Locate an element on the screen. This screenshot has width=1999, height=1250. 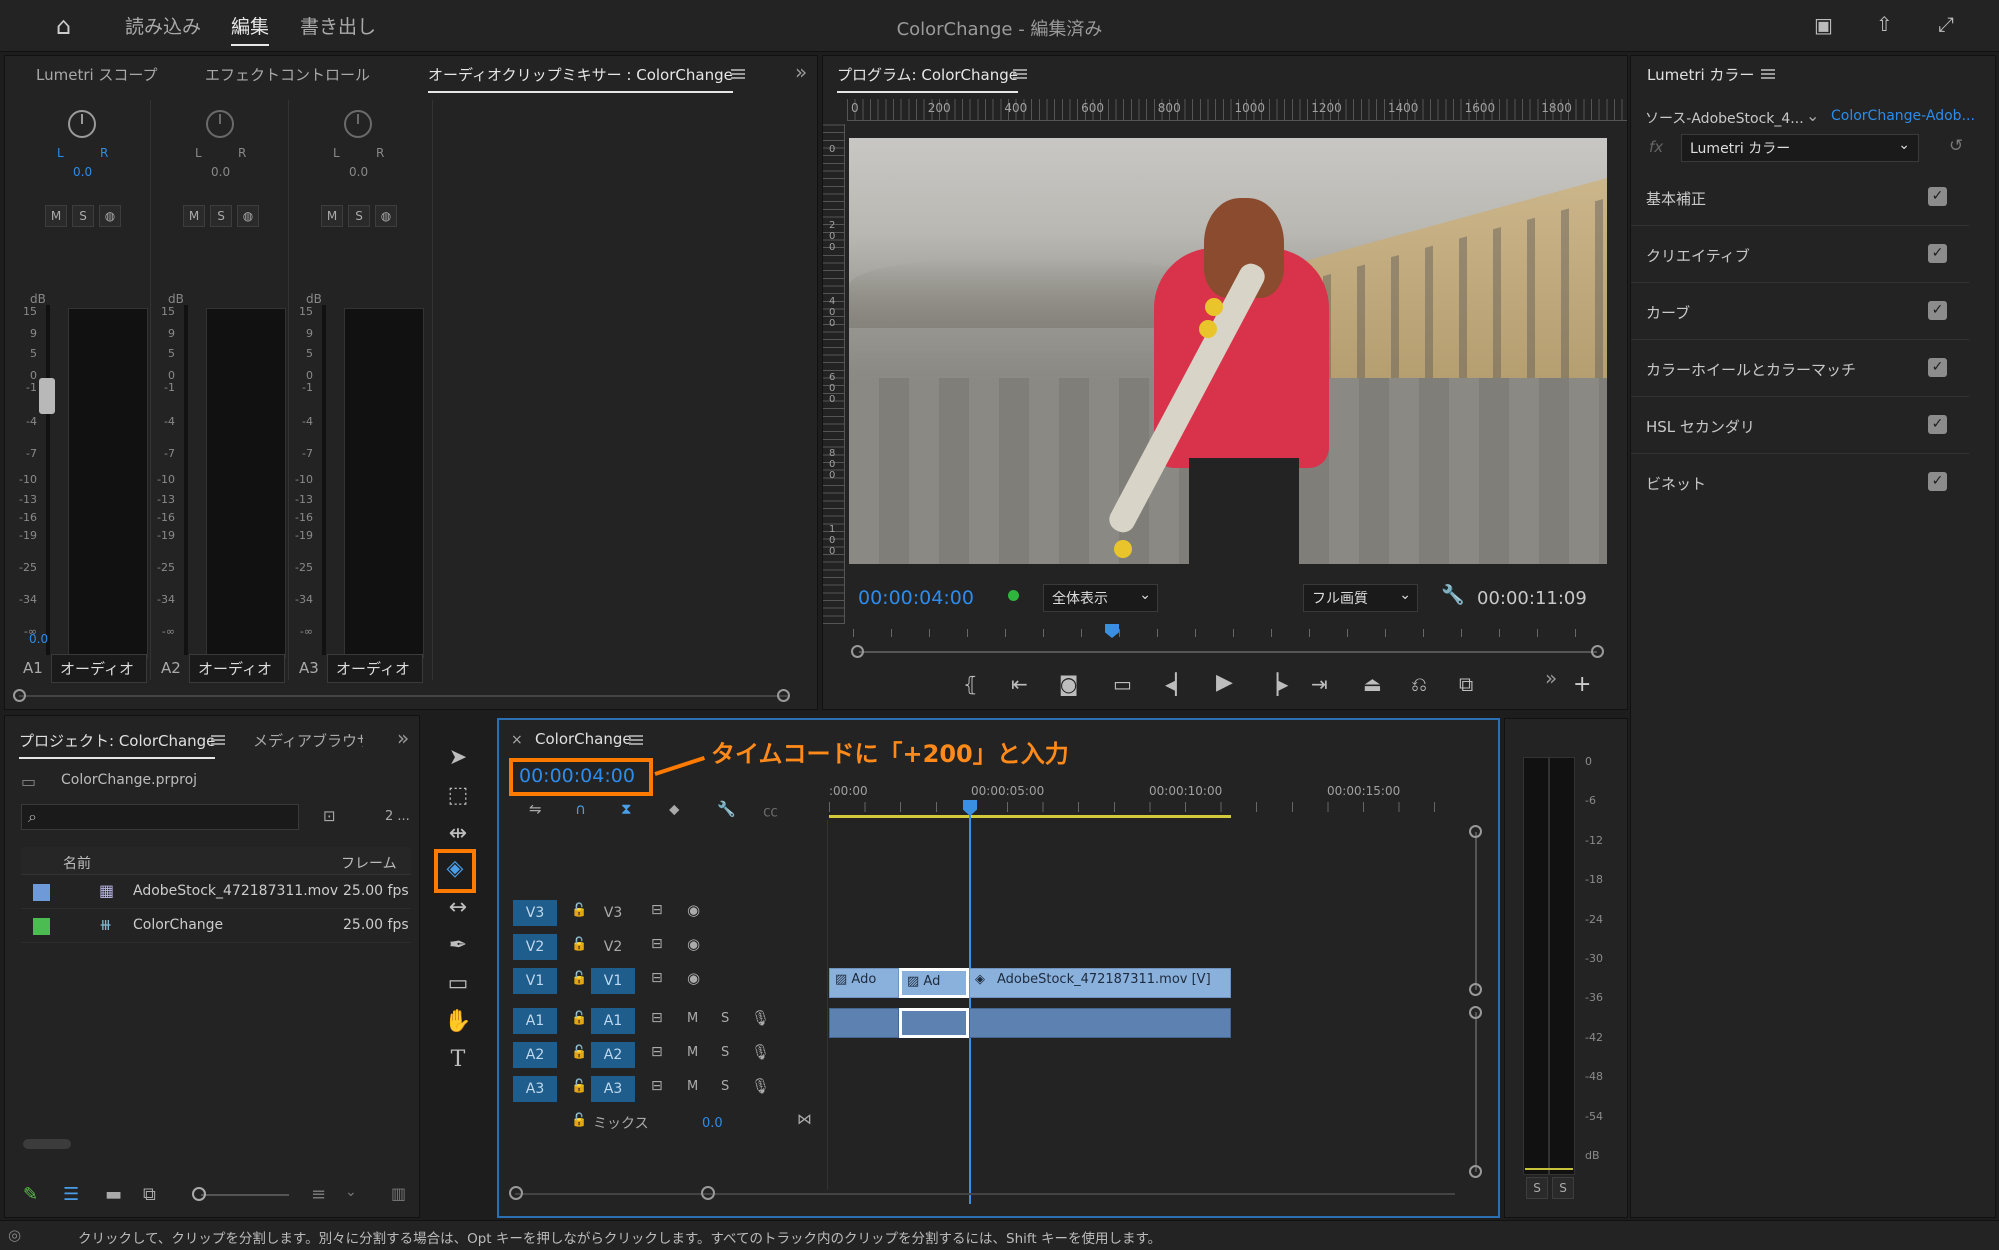
pencil-icon: ✎ is located at coordinates (30, 1194).